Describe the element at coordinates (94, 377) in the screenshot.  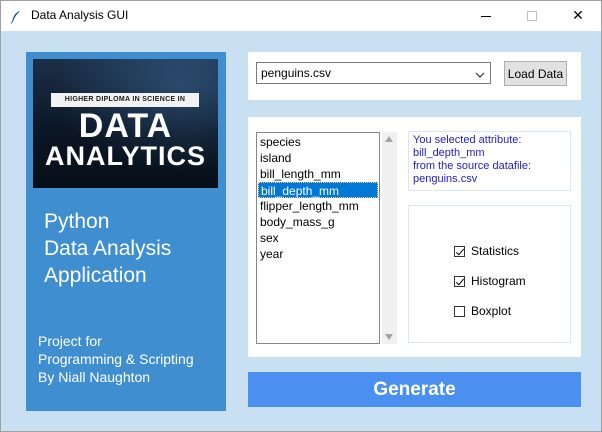
I see `project-line: By Niall Naughton` at that location.